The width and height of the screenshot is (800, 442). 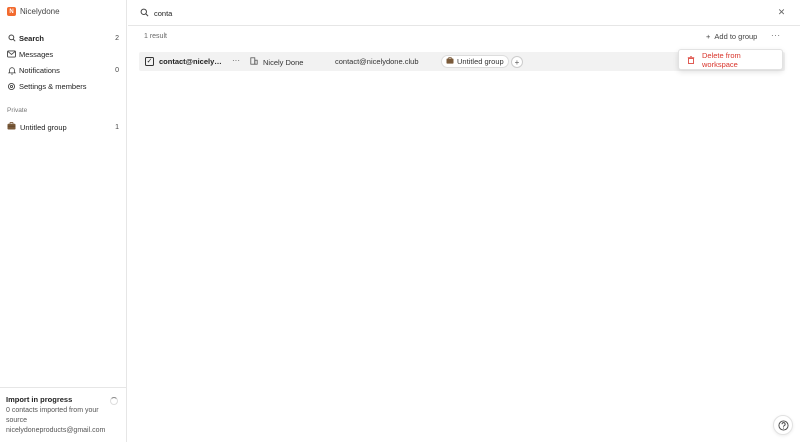 I want to click on sidebar-item-count: 0, so click(x=117, y=70).